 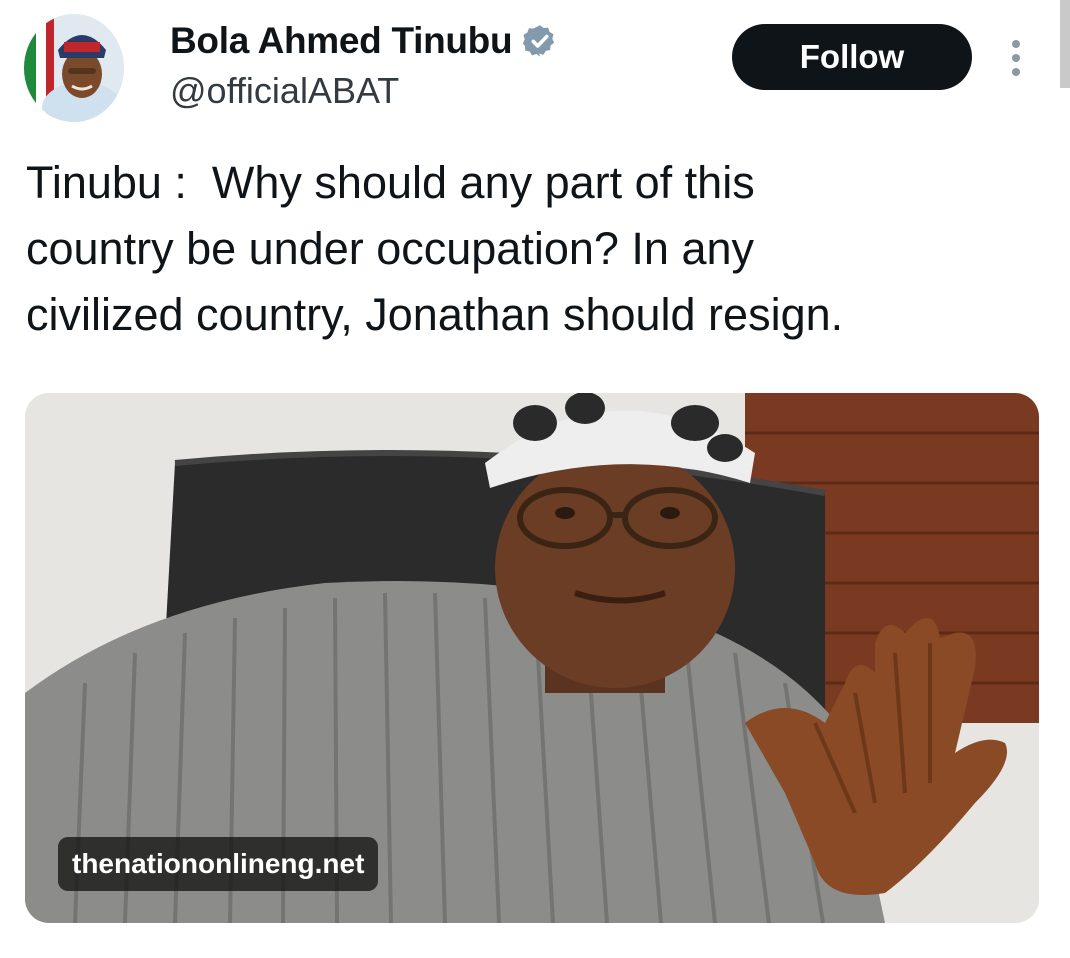 I want to click on avatar, so click(x=74, y=68).